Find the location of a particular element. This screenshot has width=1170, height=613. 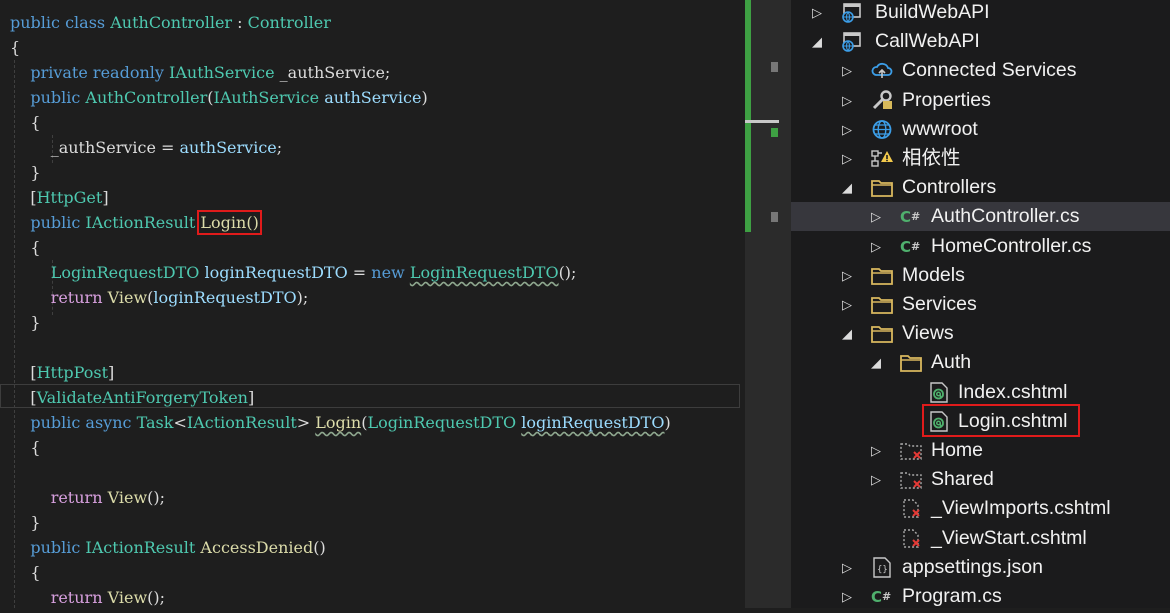

code-token: = is located at coordinates (359, 272).